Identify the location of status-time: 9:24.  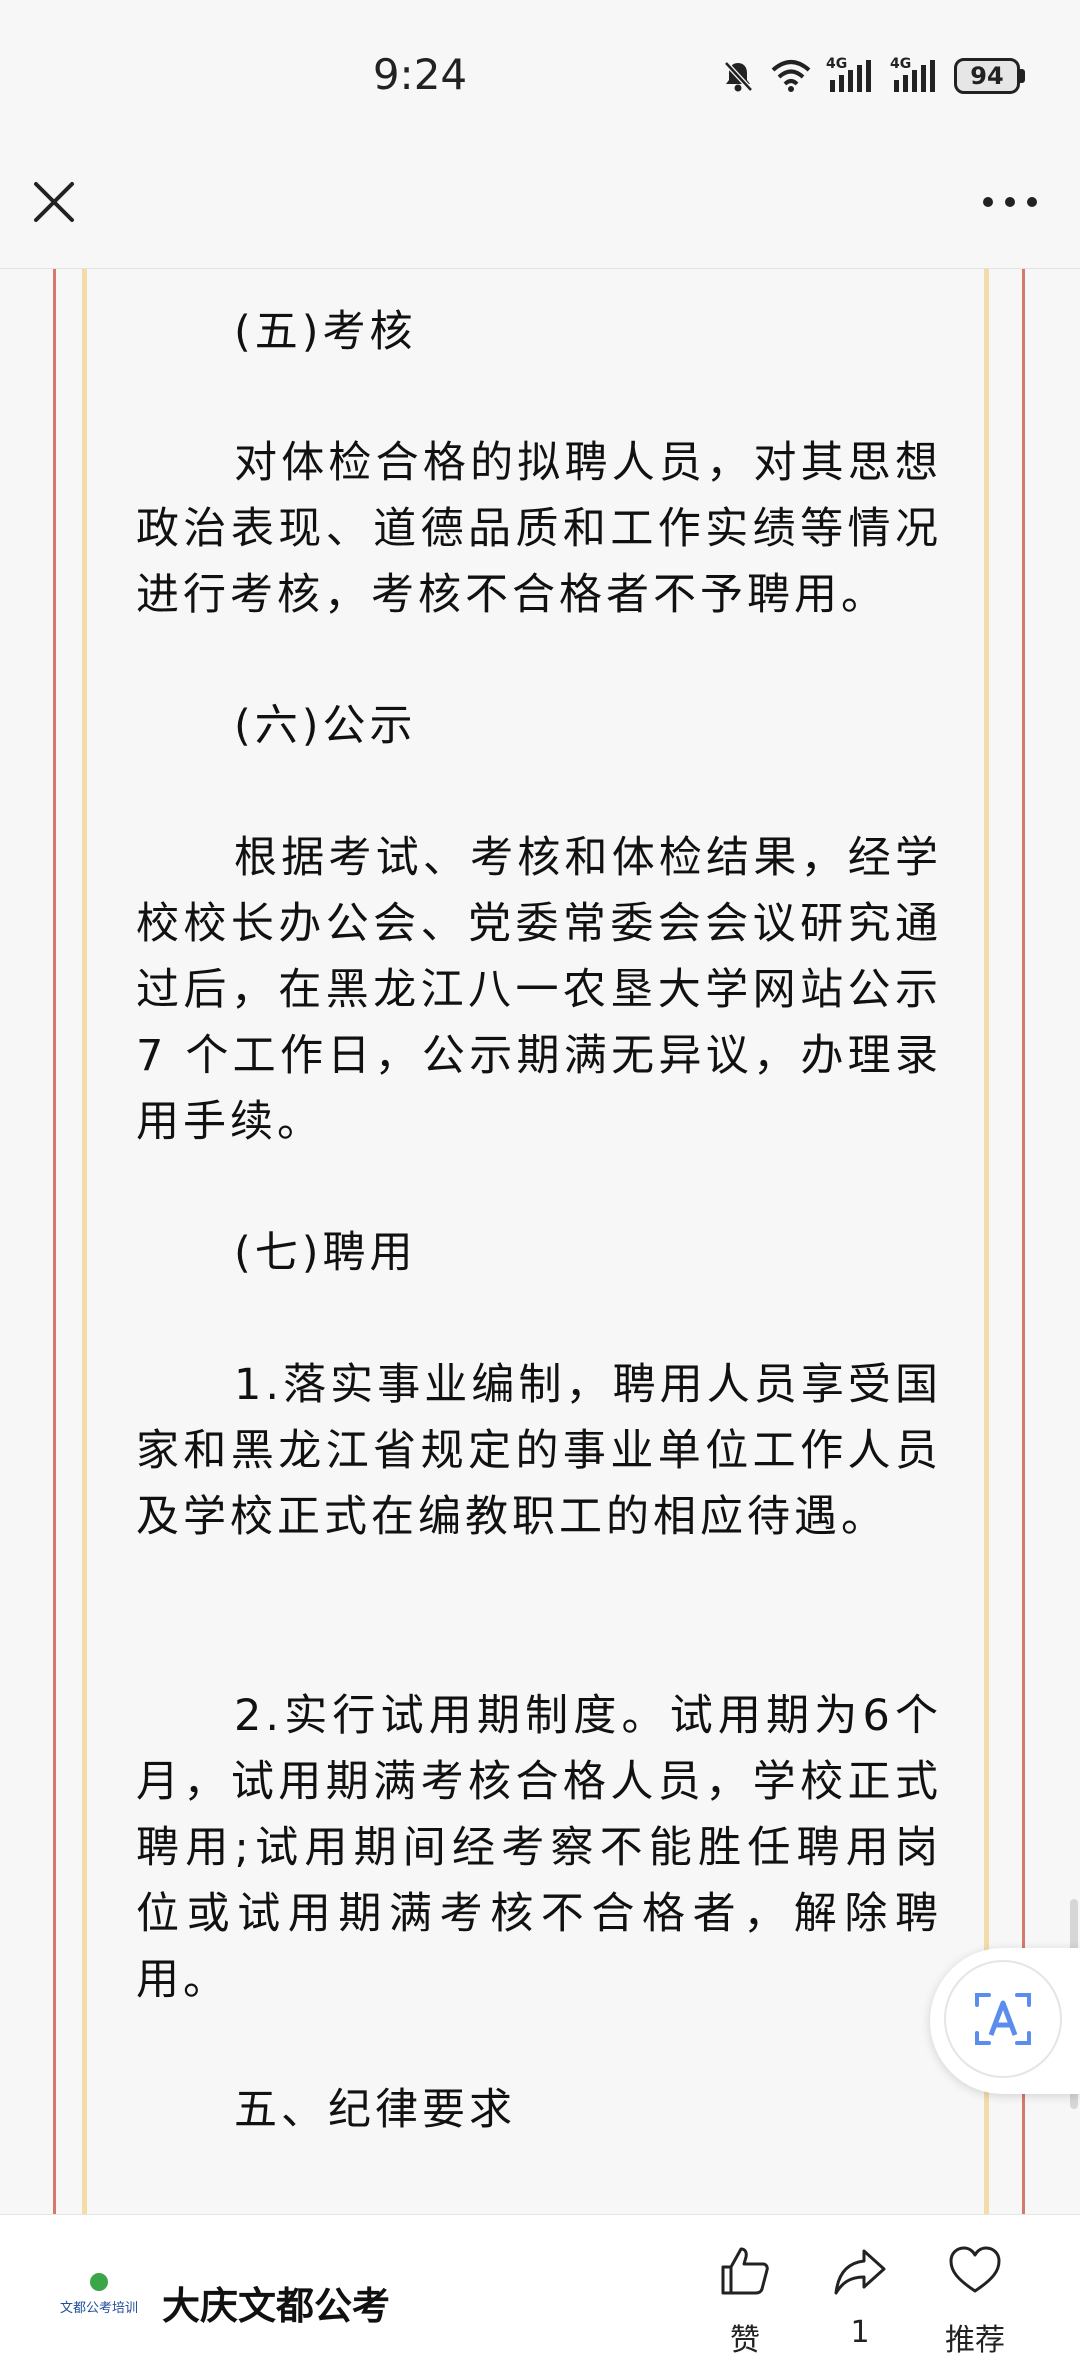
(420, 74).